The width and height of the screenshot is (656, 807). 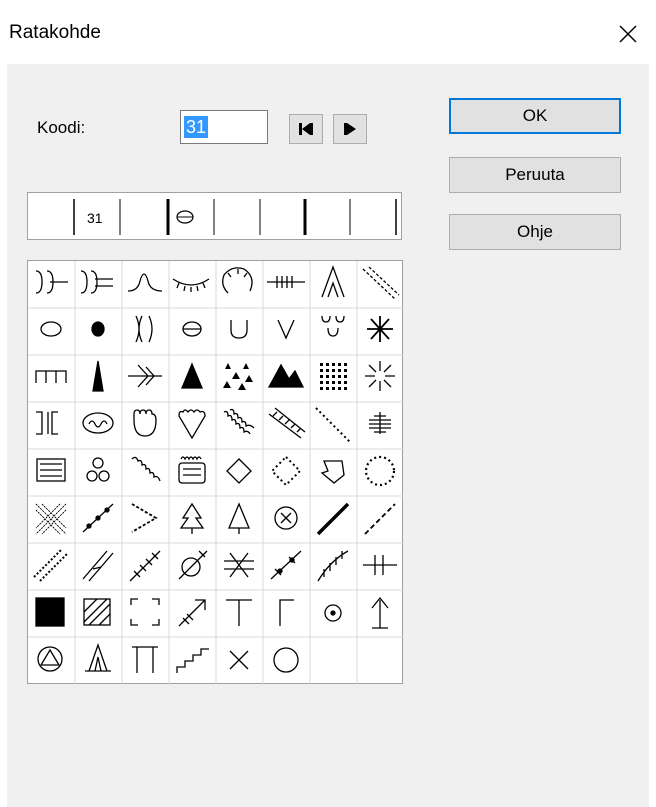 What do you see at coordinates (535, 116) in the screenshot?
I see `ok-button: OK` at bounding box center [535, 116].